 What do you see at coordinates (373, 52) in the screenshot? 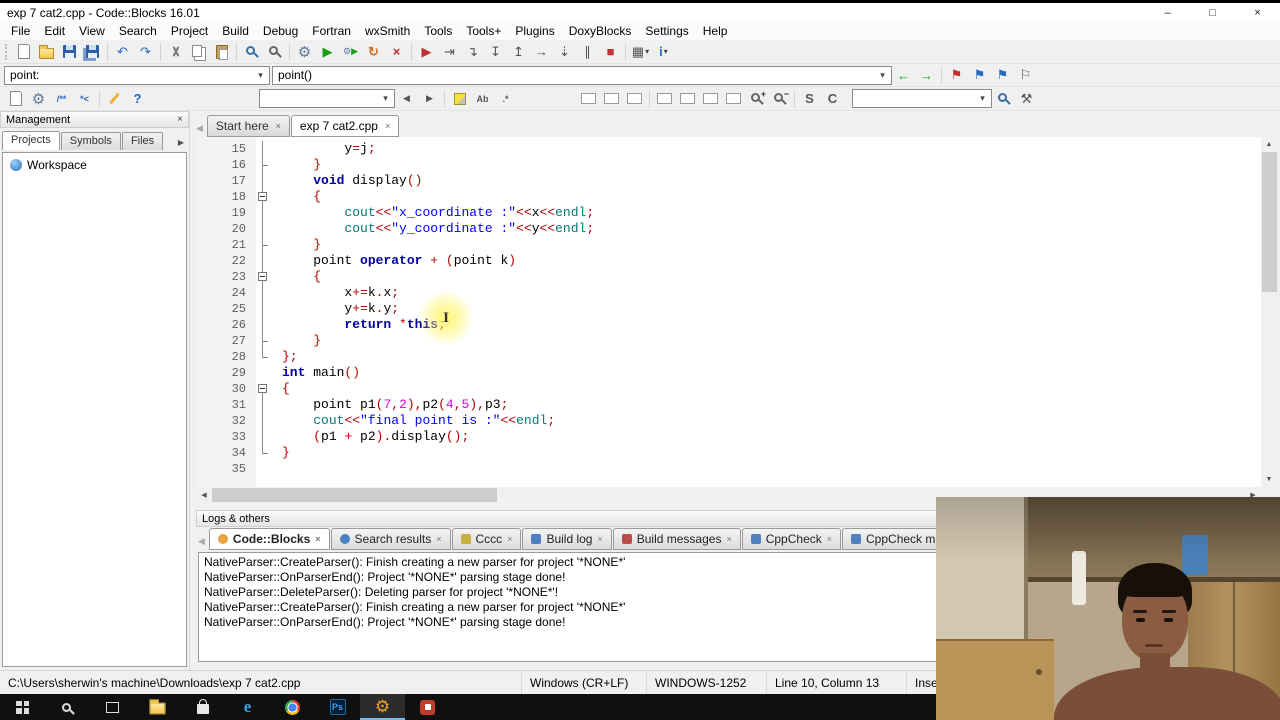
I see `rebuild-button: ↻` at bounding box center [373, 52].